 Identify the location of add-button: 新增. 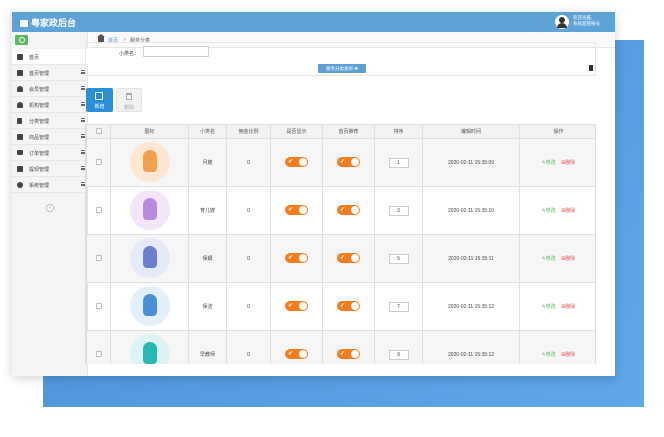
(99, 100).